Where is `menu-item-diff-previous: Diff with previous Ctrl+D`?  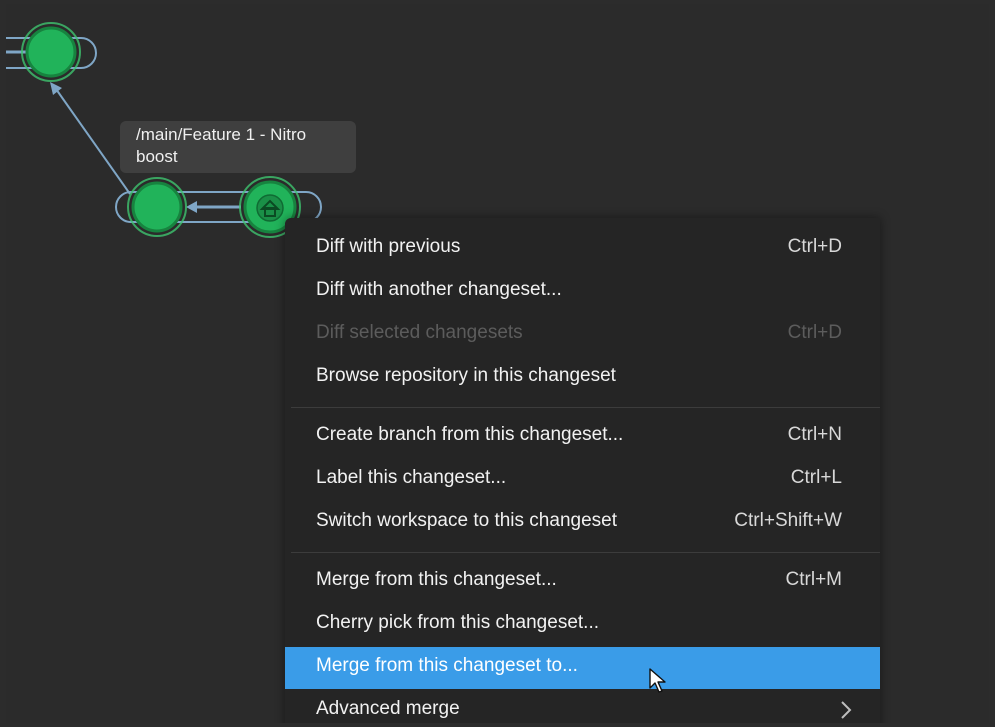 menu-item-diff-previous: Diff with previous Ctrl+D is located at coordinates (582, 249).